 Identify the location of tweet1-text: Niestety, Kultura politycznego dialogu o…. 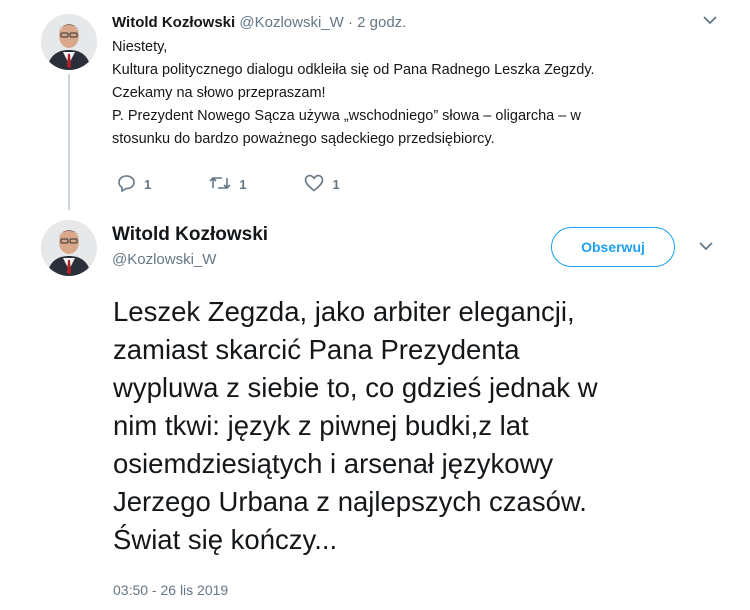
(353, 93).